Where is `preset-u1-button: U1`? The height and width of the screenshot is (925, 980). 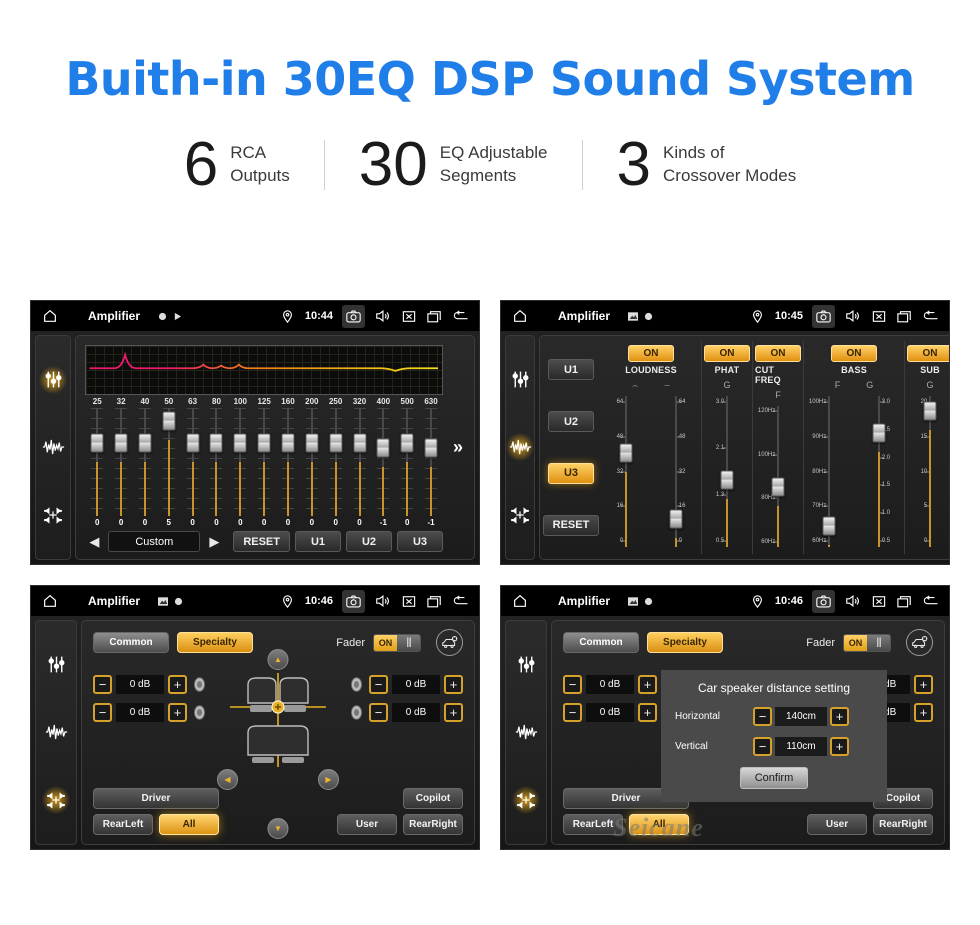 preset-u1-button: U1 is located at coordinates (571, 370).